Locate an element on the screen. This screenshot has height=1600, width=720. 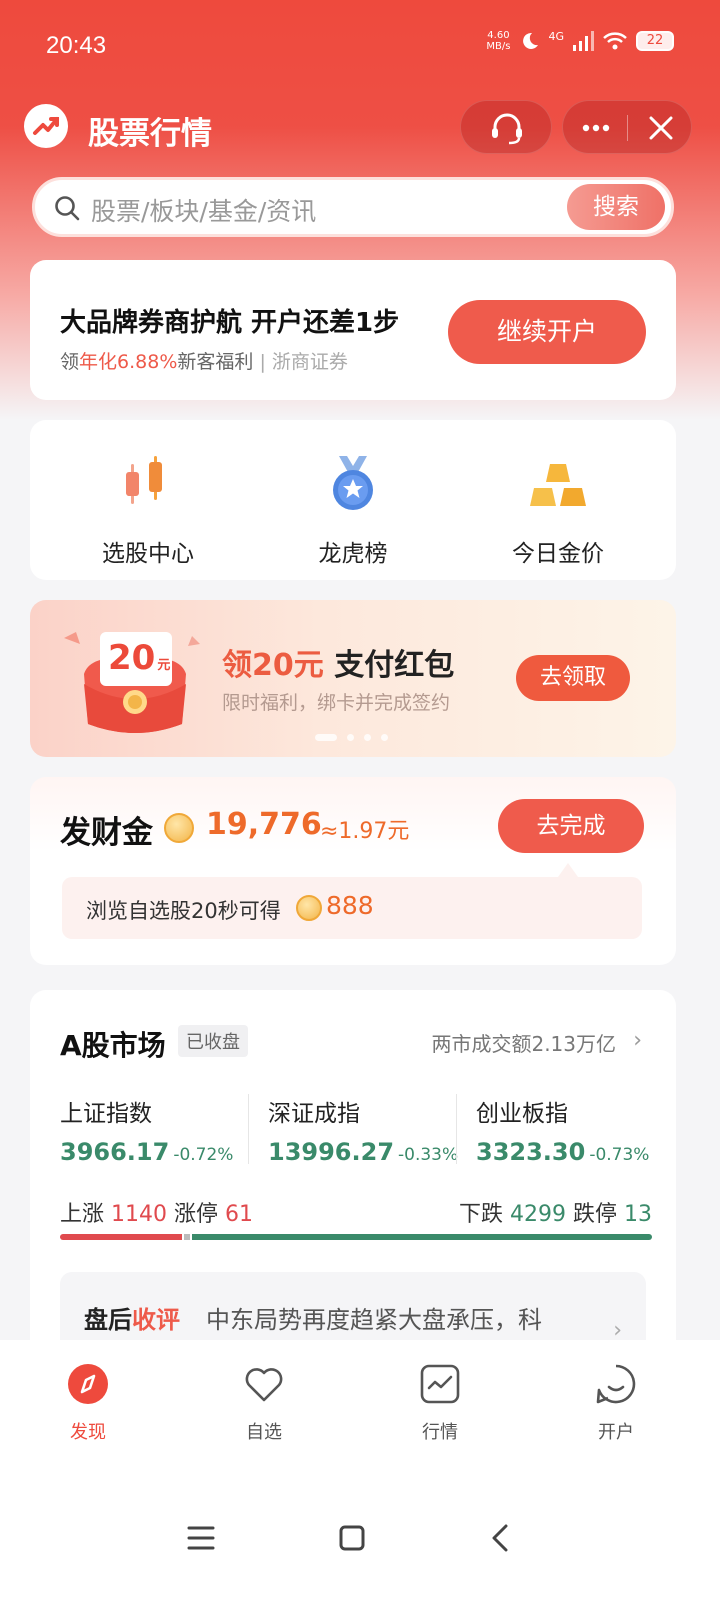
tab-open-account: 开户 is located at coordinates (616, 1403).